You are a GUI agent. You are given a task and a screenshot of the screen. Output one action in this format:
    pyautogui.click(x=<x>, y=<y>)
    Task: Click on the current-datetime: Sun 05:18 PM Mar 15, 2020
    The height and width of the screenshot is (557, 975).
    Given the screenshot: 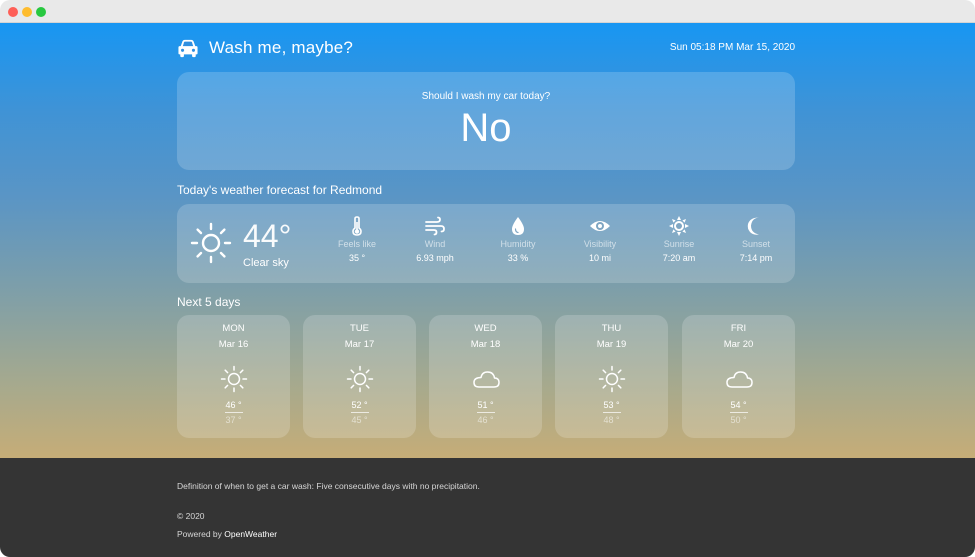 What is the action you would take?
    pyautogui.click(x=732, y=47)
    